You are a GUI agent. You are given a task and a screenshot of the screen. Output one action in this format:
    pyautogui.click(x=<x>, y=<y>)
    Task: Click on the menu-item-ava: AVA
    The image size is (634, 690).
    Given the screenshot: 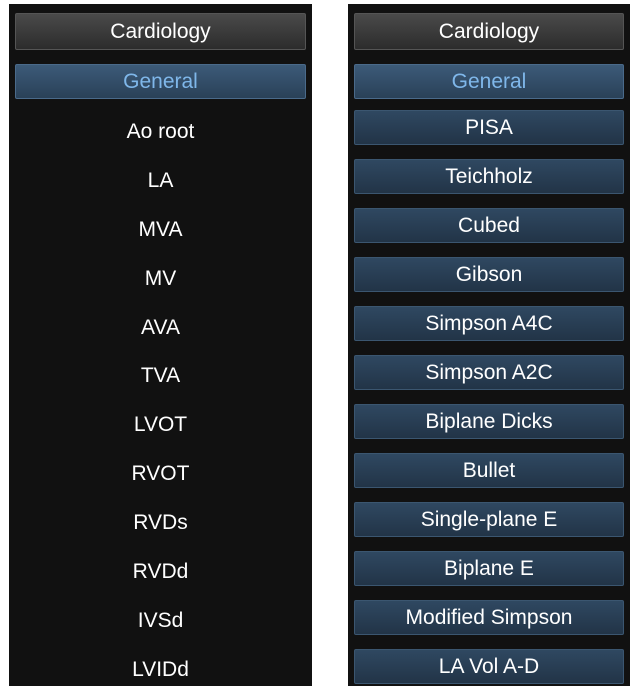 What is the action you would take?
    pyautogui.click(x=160, y=328)
    